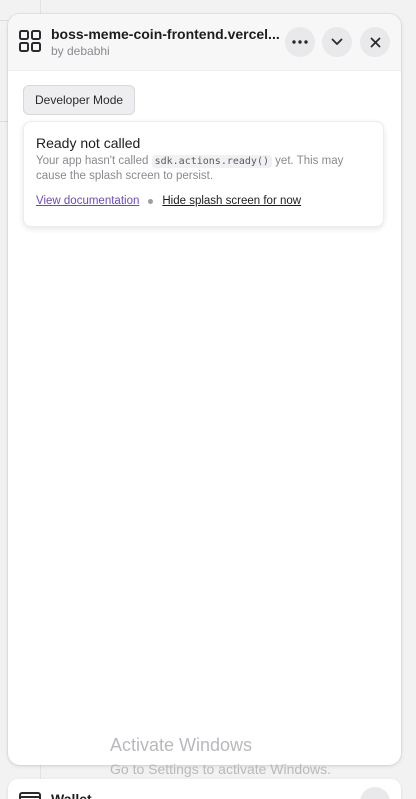 This screenshot has height=799, width=416. I want to click on collapse-button, so click(337, 42).